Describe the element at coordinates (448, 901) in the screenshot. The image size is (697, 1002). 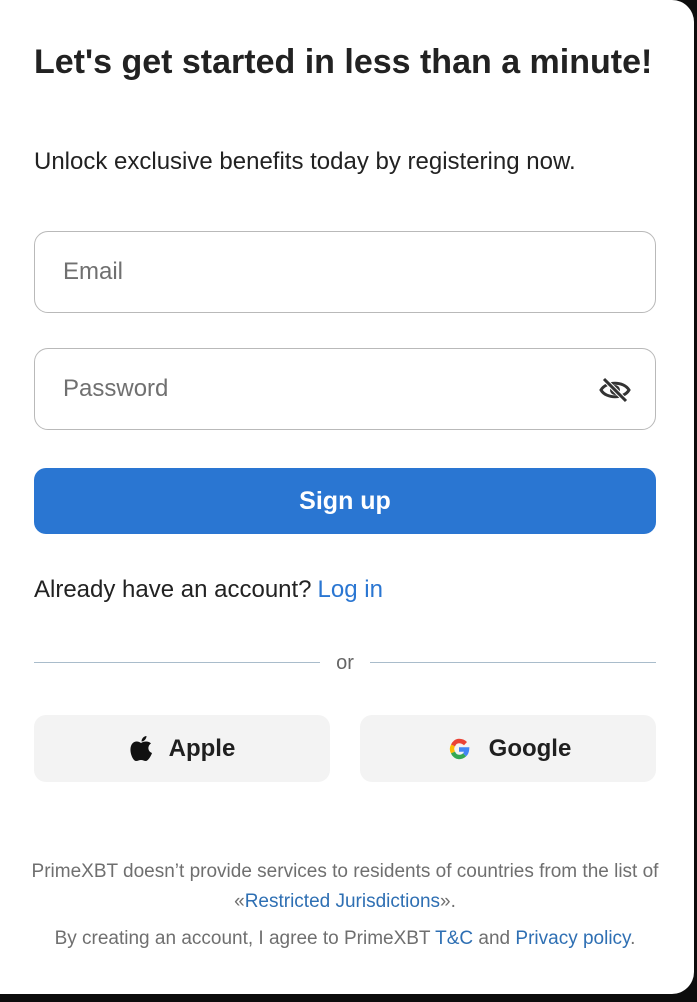
I see `restriction-suffix: ».` at that location.